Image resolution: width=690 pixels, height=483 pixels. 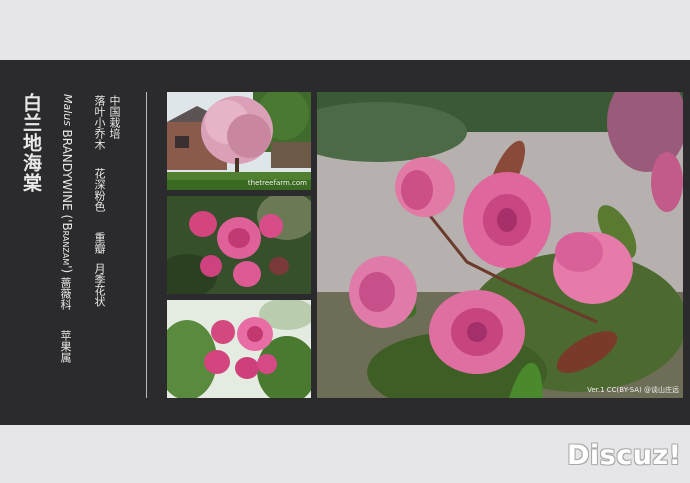 What do you see at coordinates (67, 110) in the screenshot?
I see `latin-genus: Malus` at bounding box center [67, 110].